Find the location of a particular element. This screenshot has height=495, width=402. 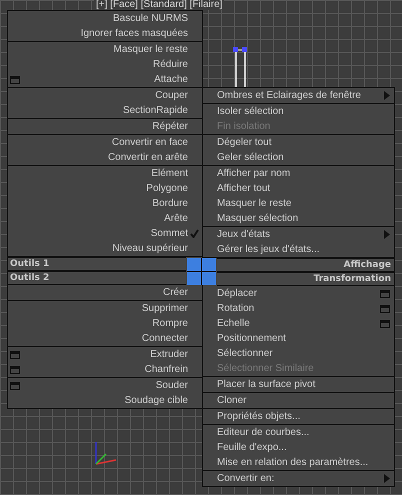

menu-item: Afficher par nom is located at coordinates (298, 173).